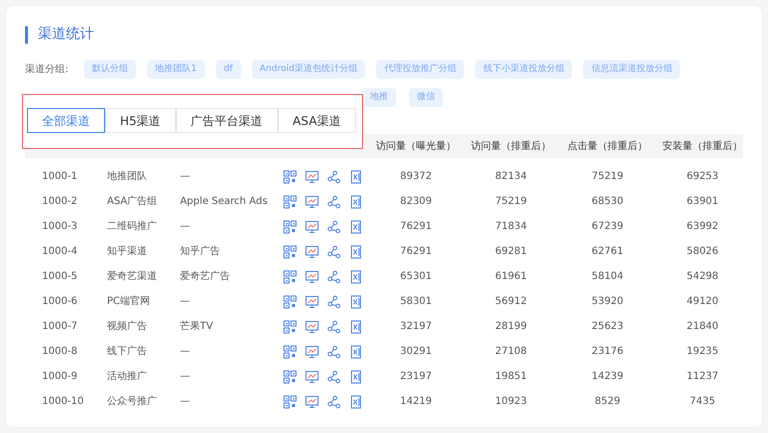 The height and width of the screenshot is (433, 768). What do you see at coordinates (420, 69) in the screenshot?
I see `group-tag: 代理投放推广分组` at bounding box center [420, 69].